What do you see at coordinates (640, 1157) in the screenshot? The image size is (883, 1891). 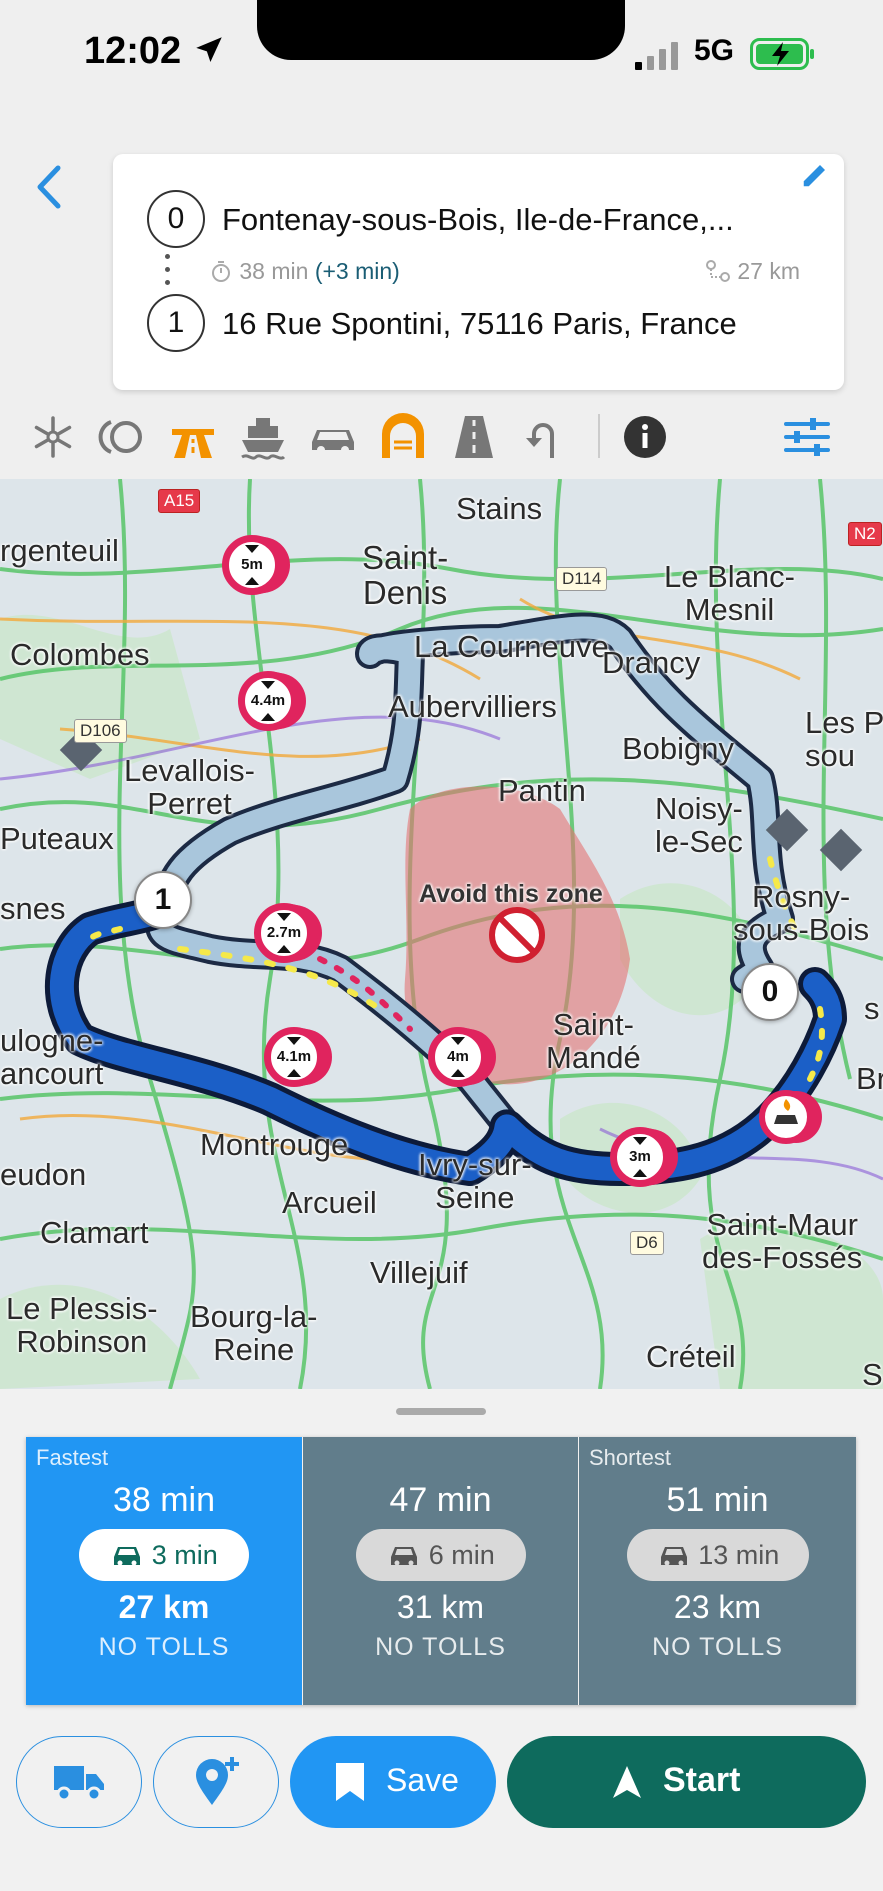 I see `height-limit-sign: 3m` at bounding box center [640, 1157].